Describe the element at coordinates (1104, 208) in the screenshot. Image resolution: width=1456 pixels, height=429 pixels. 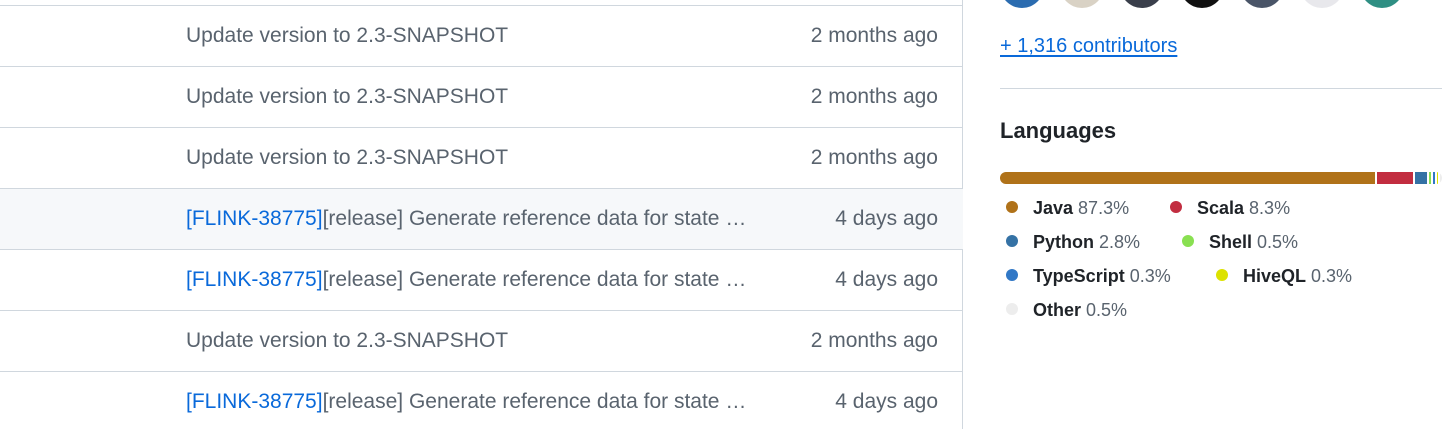
I see `language-percent: 87.3%` at that location.